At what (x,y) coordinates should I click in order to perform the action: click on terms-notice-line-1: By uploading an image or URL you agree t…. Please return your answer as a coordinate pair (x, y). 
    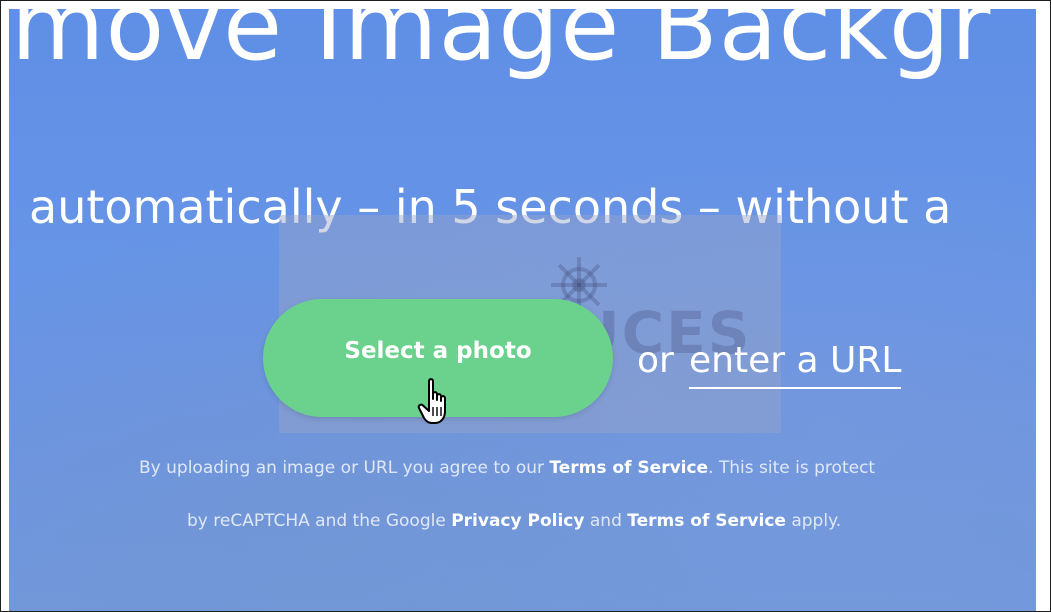
    Looking at the image, I should click on (587, 468).